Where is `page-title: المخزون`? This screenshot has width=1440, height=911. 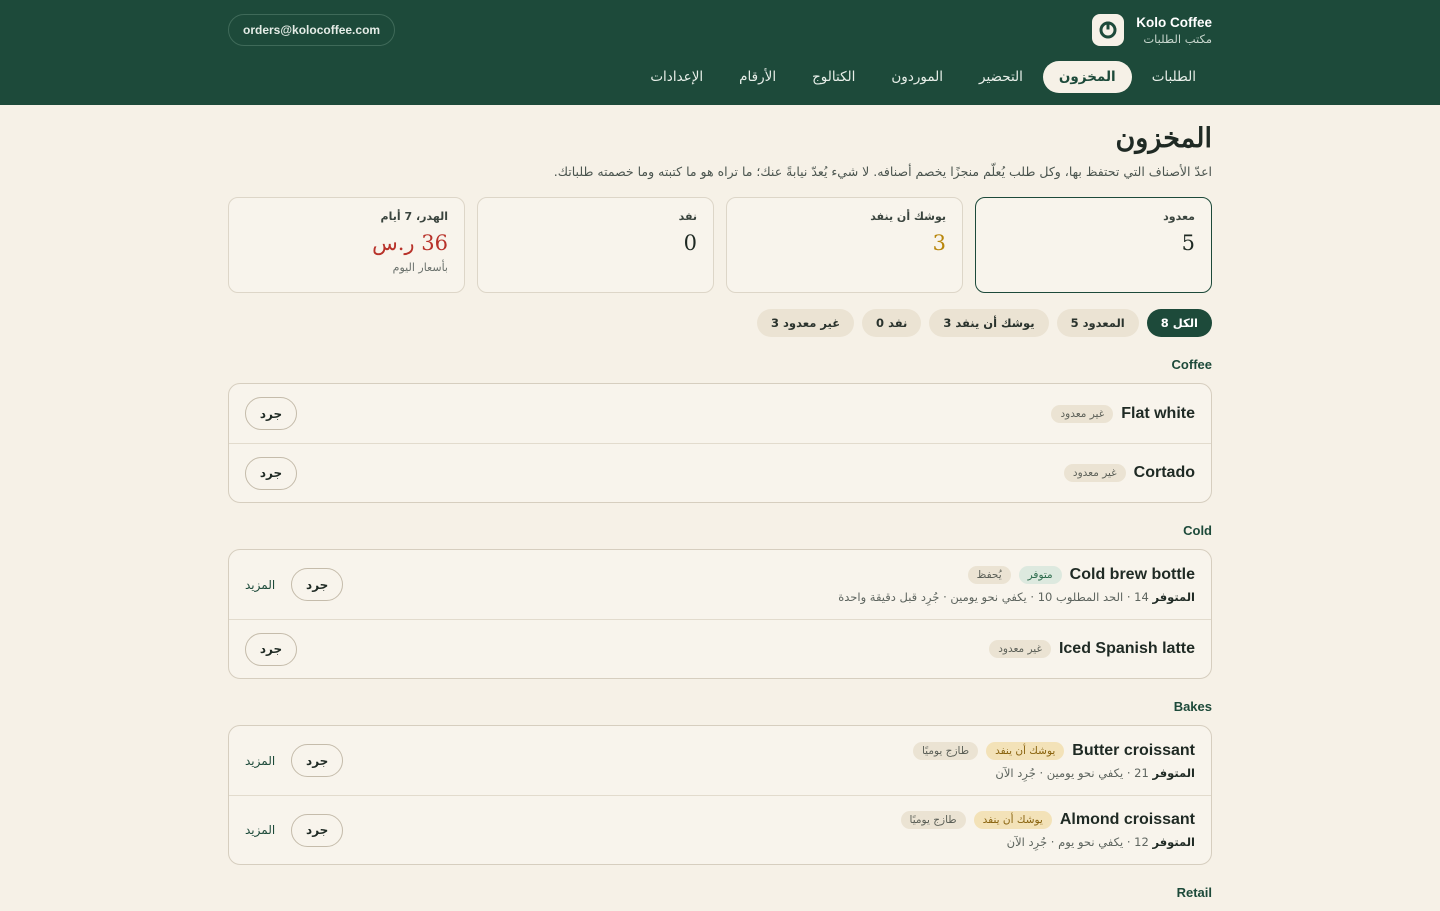
page-title: المخزون is located at coordinates (1163, 138).